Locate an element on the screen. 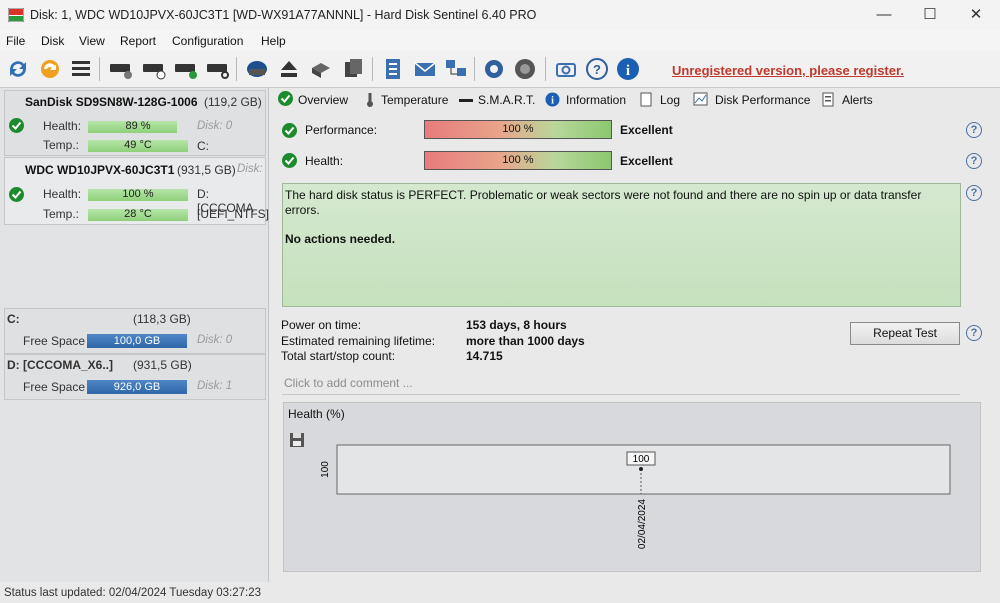 The width and height of the screenshot is (1000, 603). hardware-icon is located at coordinates (321, 69).